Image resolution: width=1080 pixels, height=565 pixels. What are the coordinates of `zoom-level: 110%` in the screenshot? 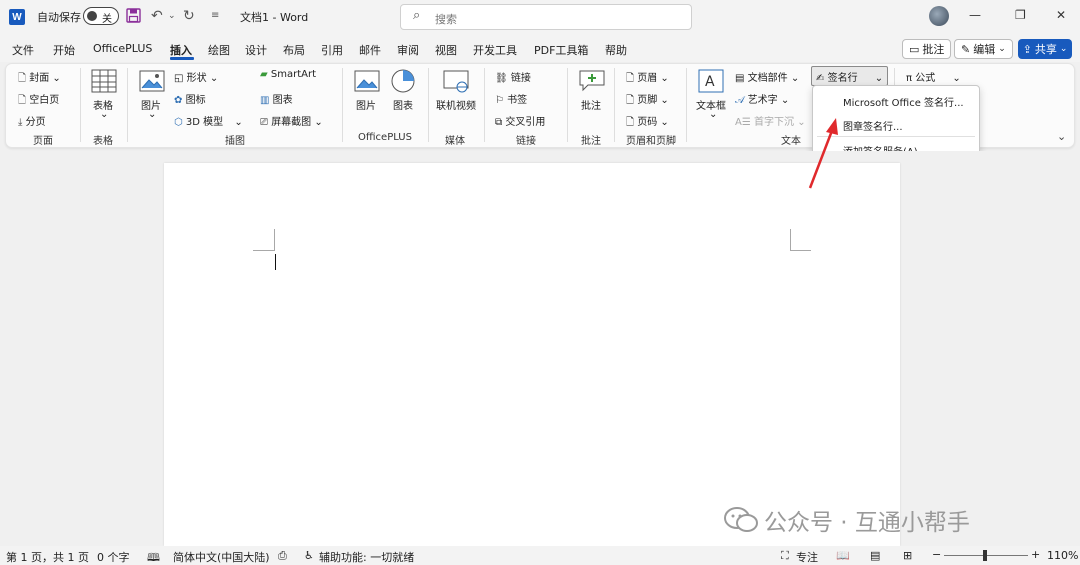 It's located at (1062, 555).